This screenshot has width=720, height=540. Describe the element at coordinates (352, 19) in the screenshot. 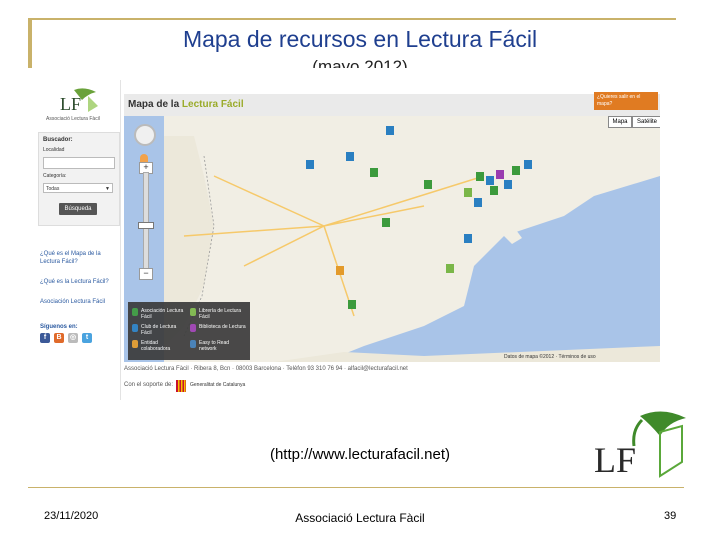

I see `slide-top-rule` at that location.